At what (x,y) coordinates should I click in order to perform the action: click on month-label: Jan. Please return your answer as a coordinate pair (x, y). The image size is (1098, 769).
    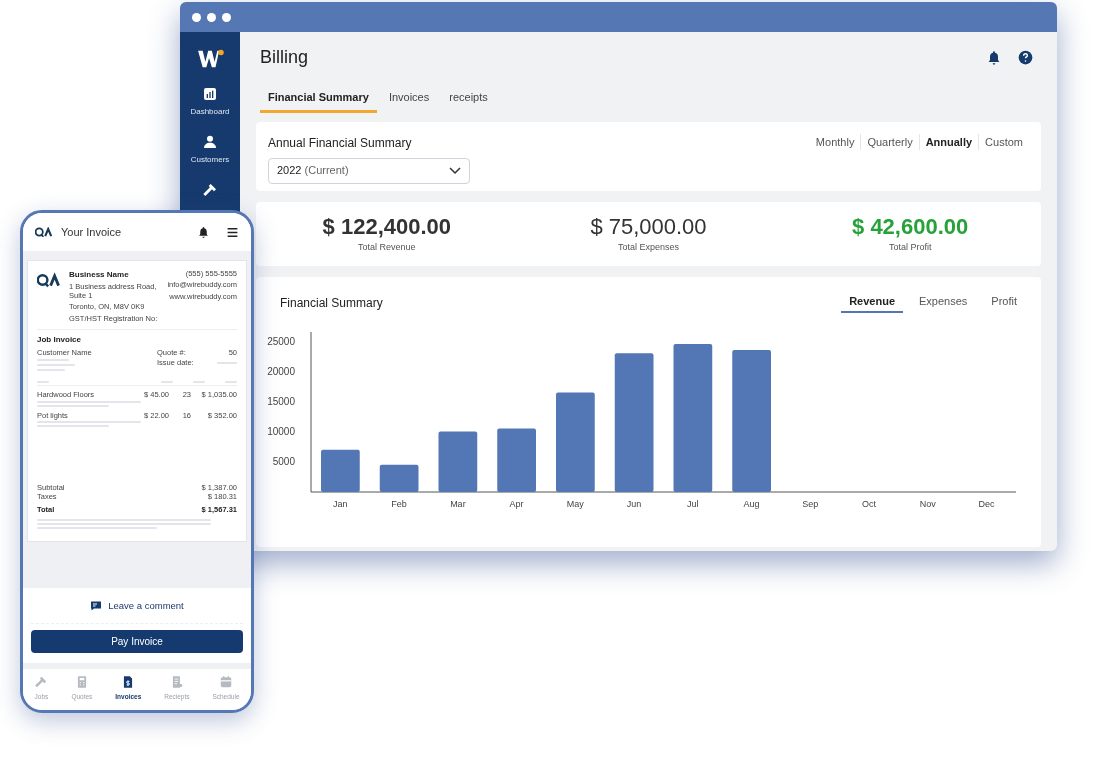
    Looking at the image, I should click on (340, 504).